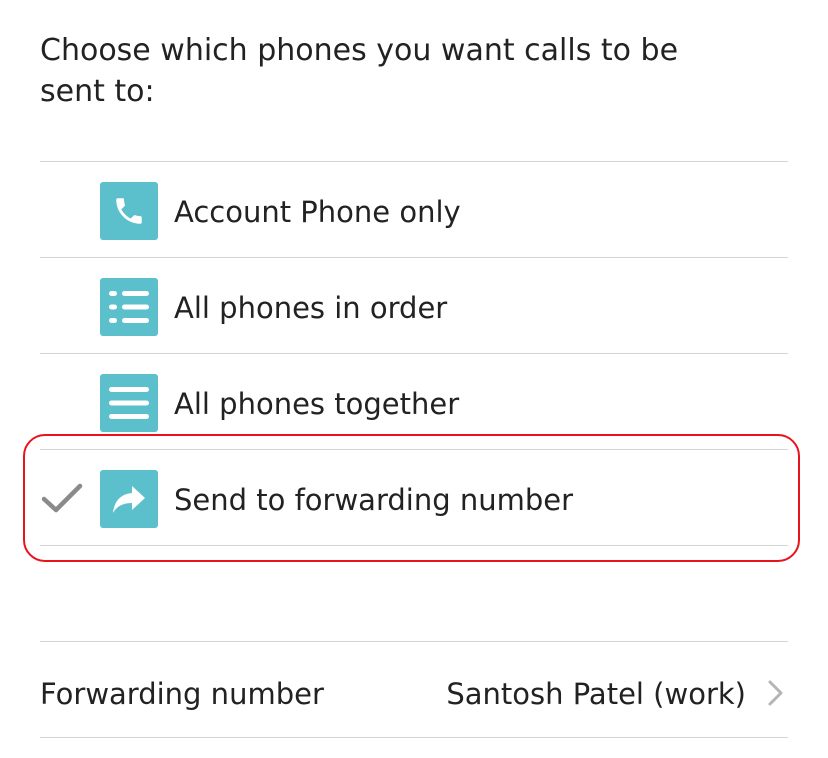 This screenshot has height=758, width=828. What do you see at coordinates (414, 689) in the screenshot?
I see `forwarding-number-row: Forwarding number Santosh Patel (work)` at bounding box center [414, 689].